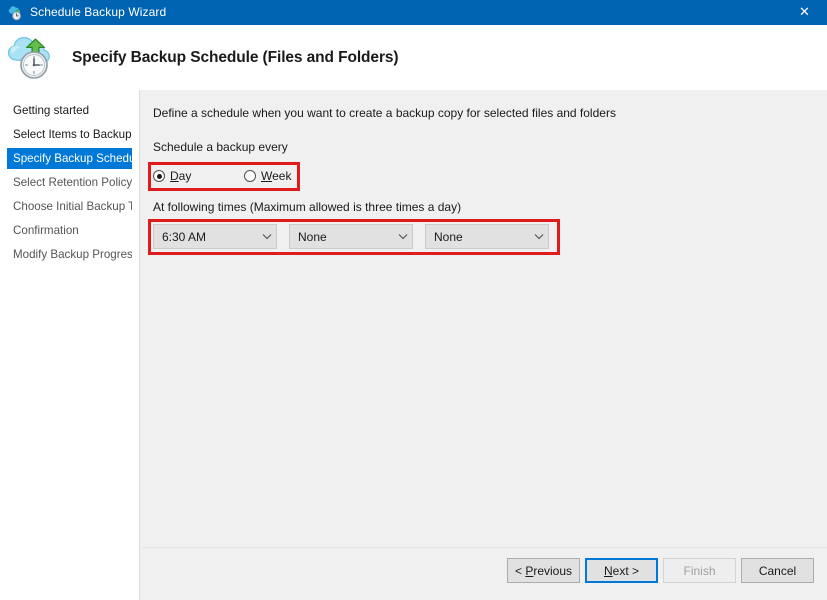  I want to click on sidebar-item-getting-started: Getting started, so click(69, 110).